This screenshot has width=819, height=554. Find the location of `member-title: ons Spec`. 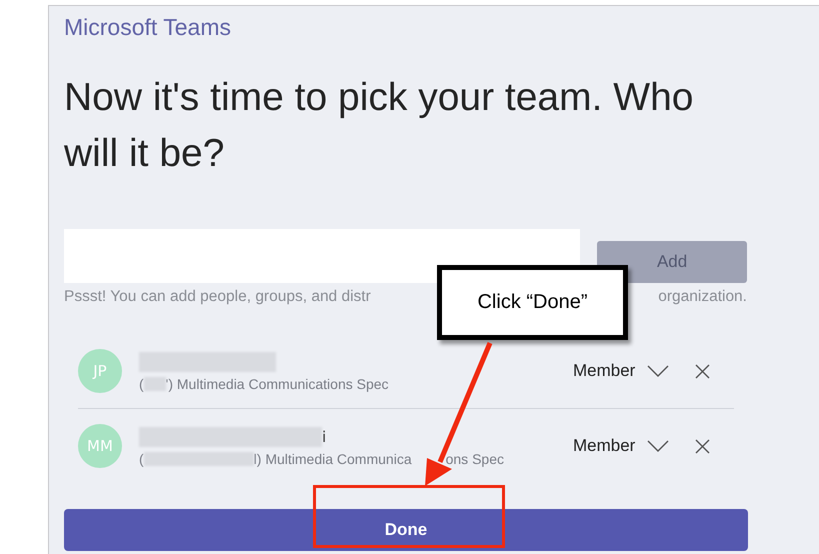

member-title: ons Spec is located at coordinates (475, 458).